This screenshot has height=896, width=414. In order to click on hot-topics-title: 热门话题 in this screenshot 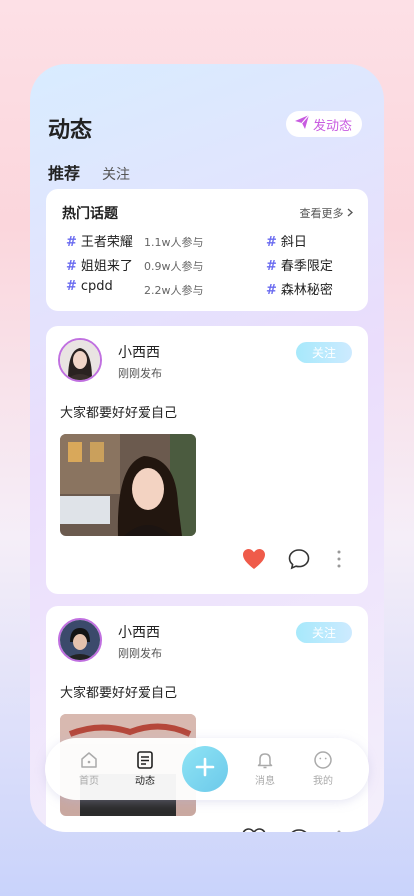, I will do `click(90, 214)`.